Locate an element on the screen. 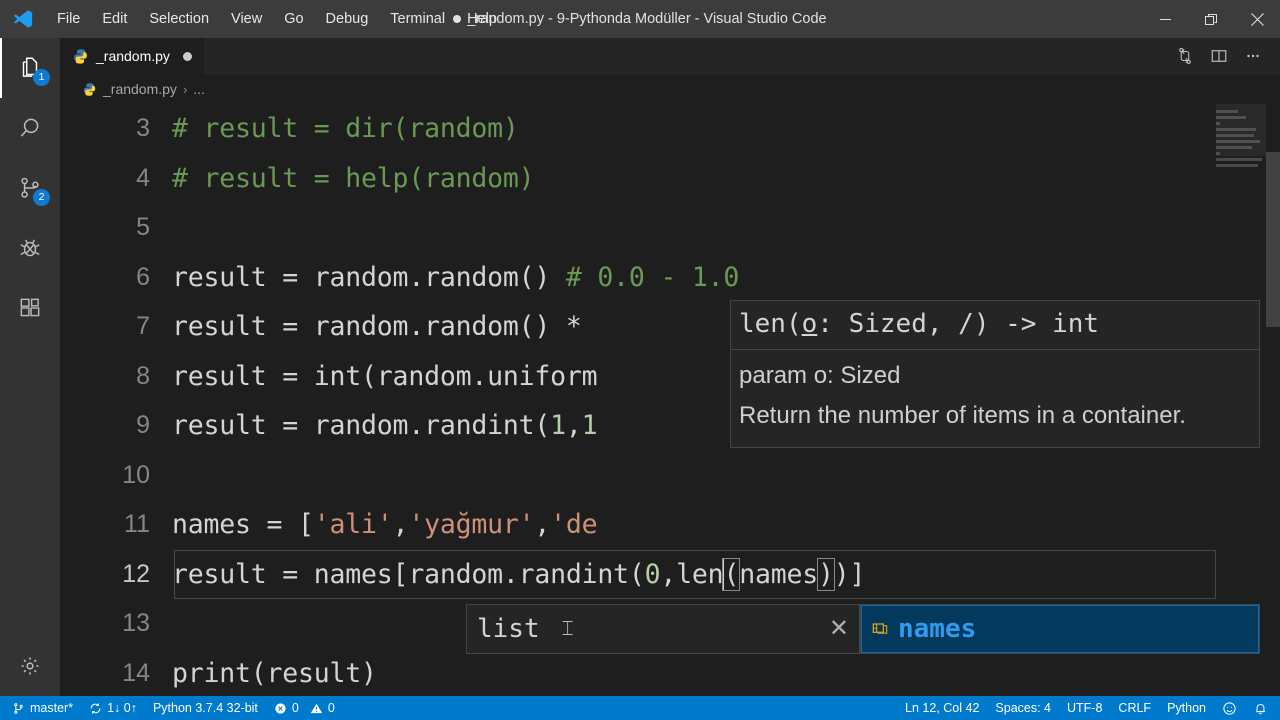 The width and height of the screenshot is (1280, 720). hover-param-line: param o: Sized is located at coordinates (820, 375).